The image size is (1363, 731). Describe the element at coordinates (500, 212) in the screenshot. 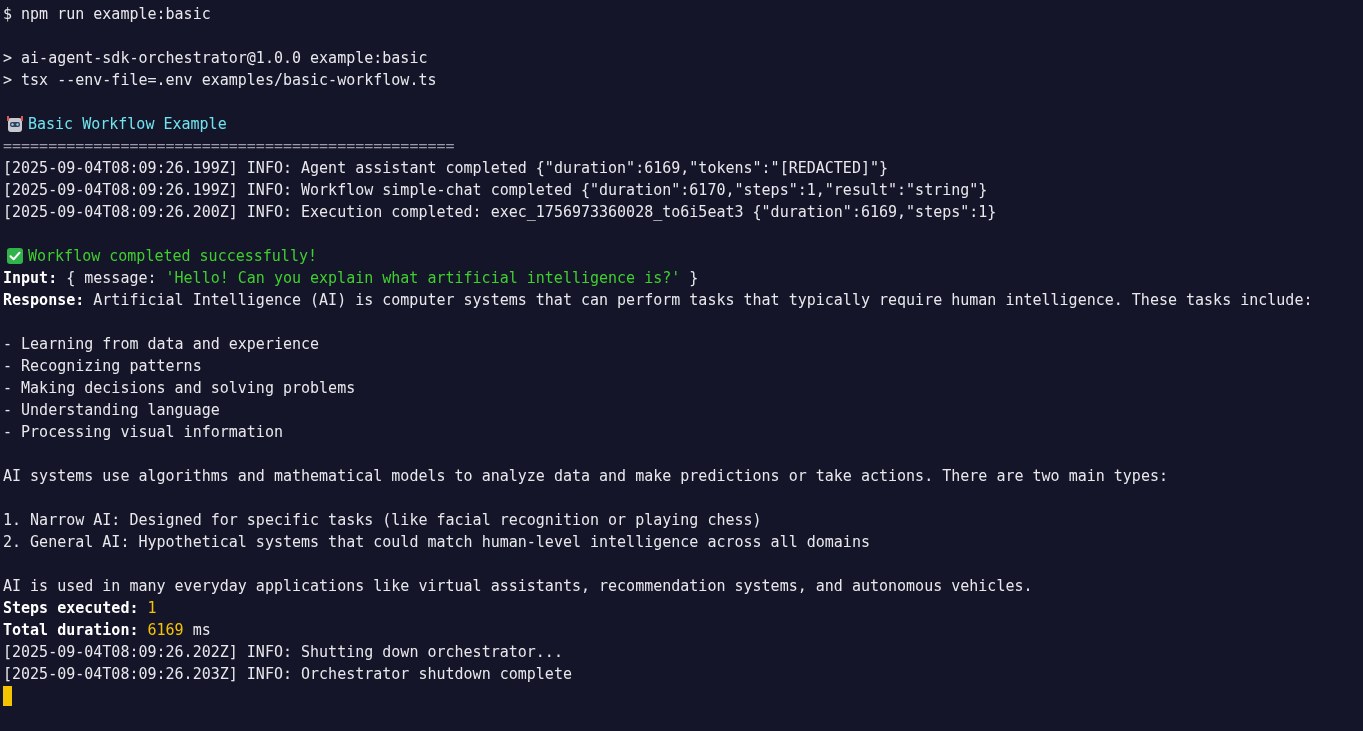

I see `terminal-line: [2025-09-04T08:09:26.200Z] INFO: Execution completed: exec_1756973360028_to6i5eat3 {"duration":6169,"steps":1}` at that location.